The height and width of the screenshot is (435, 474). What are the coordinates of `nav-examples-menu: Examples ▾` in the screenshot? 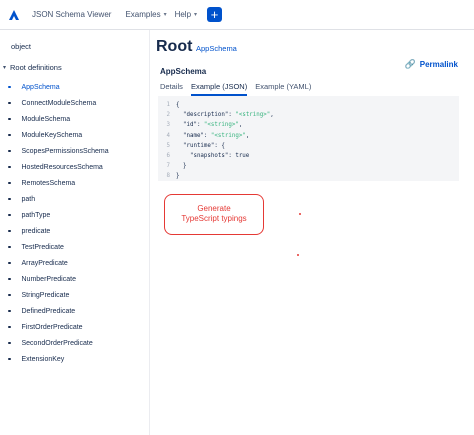 It's located at (145, 14).